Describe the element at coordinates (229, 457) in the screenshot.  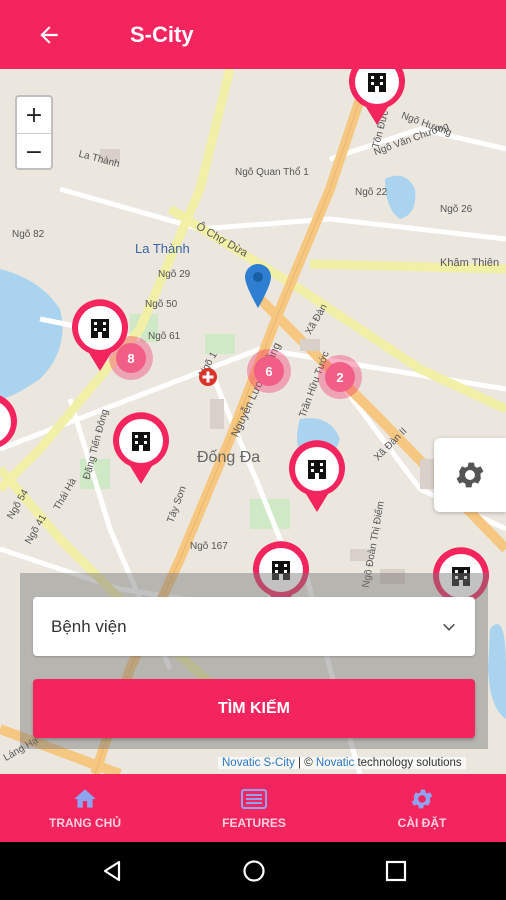
I see `place-label-dong-da: Đống Đa` at that location.